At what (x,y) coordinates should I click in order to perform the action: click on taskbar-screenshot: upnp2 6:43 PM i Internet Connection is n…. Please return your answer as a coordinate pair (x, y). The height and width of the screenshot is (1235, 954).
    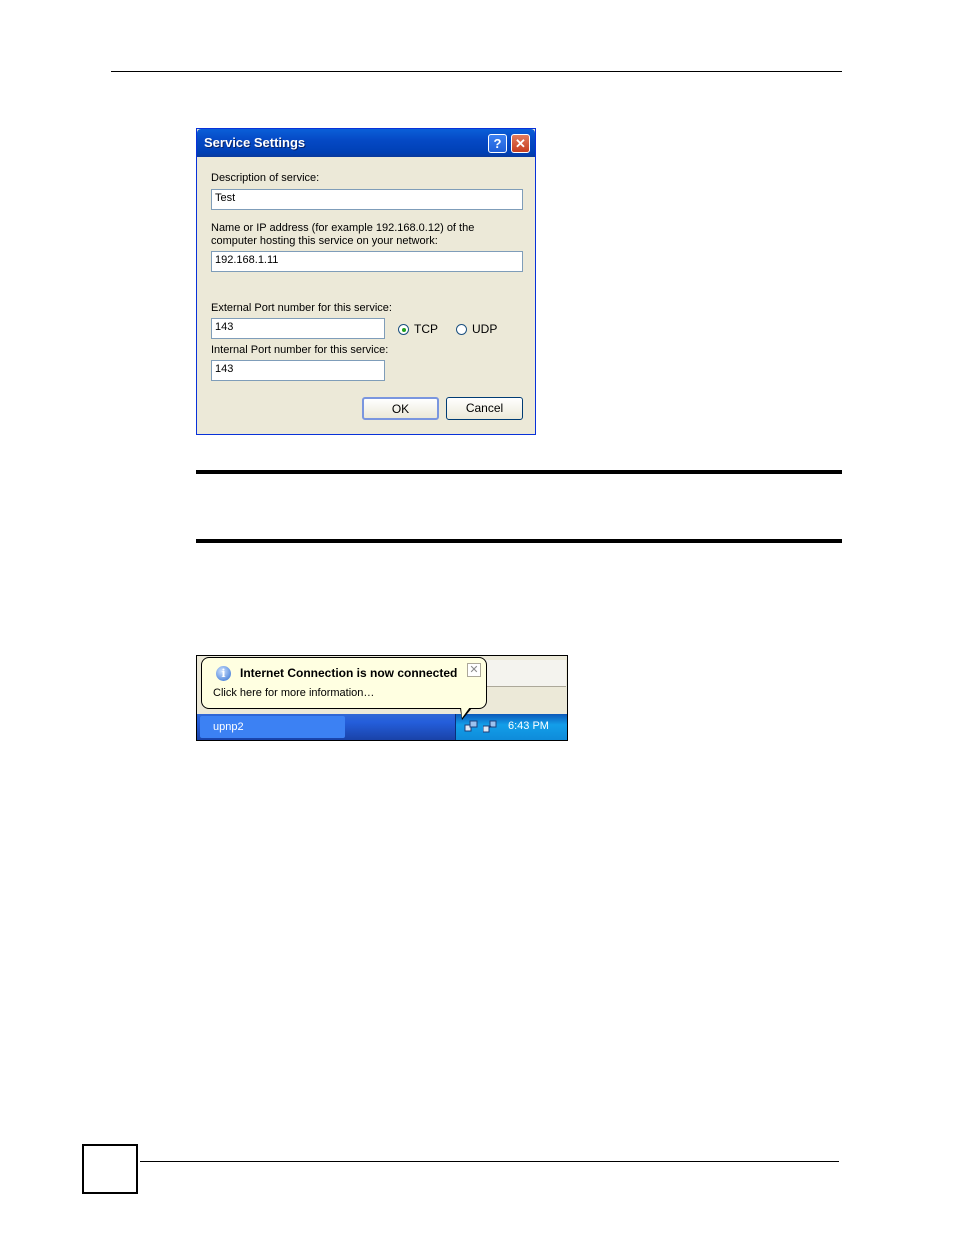
    Looking at the image, I should click on (382, 698).